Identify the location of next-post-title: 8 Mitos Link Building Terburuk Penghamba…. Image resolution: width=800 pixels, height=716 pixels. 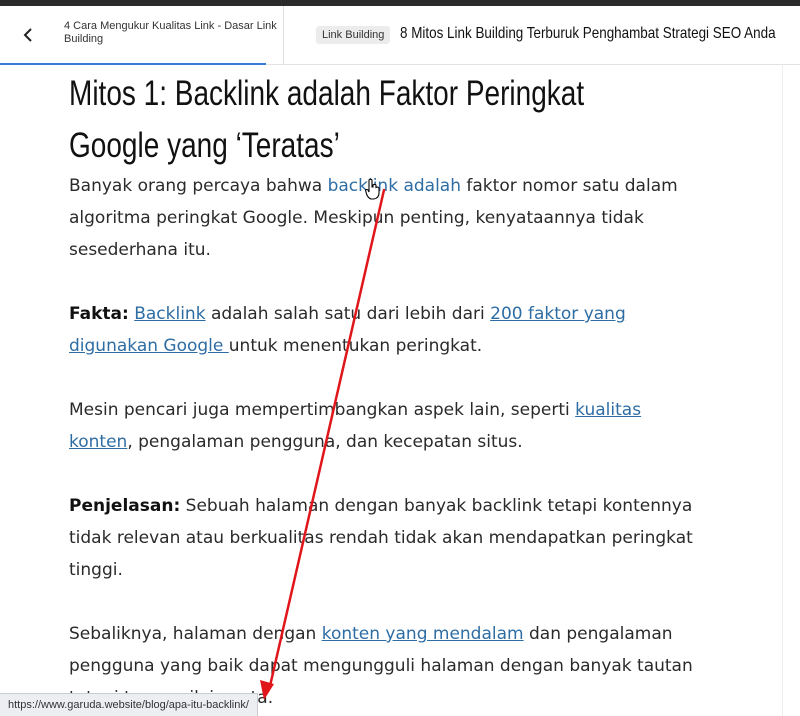
(588, 34).